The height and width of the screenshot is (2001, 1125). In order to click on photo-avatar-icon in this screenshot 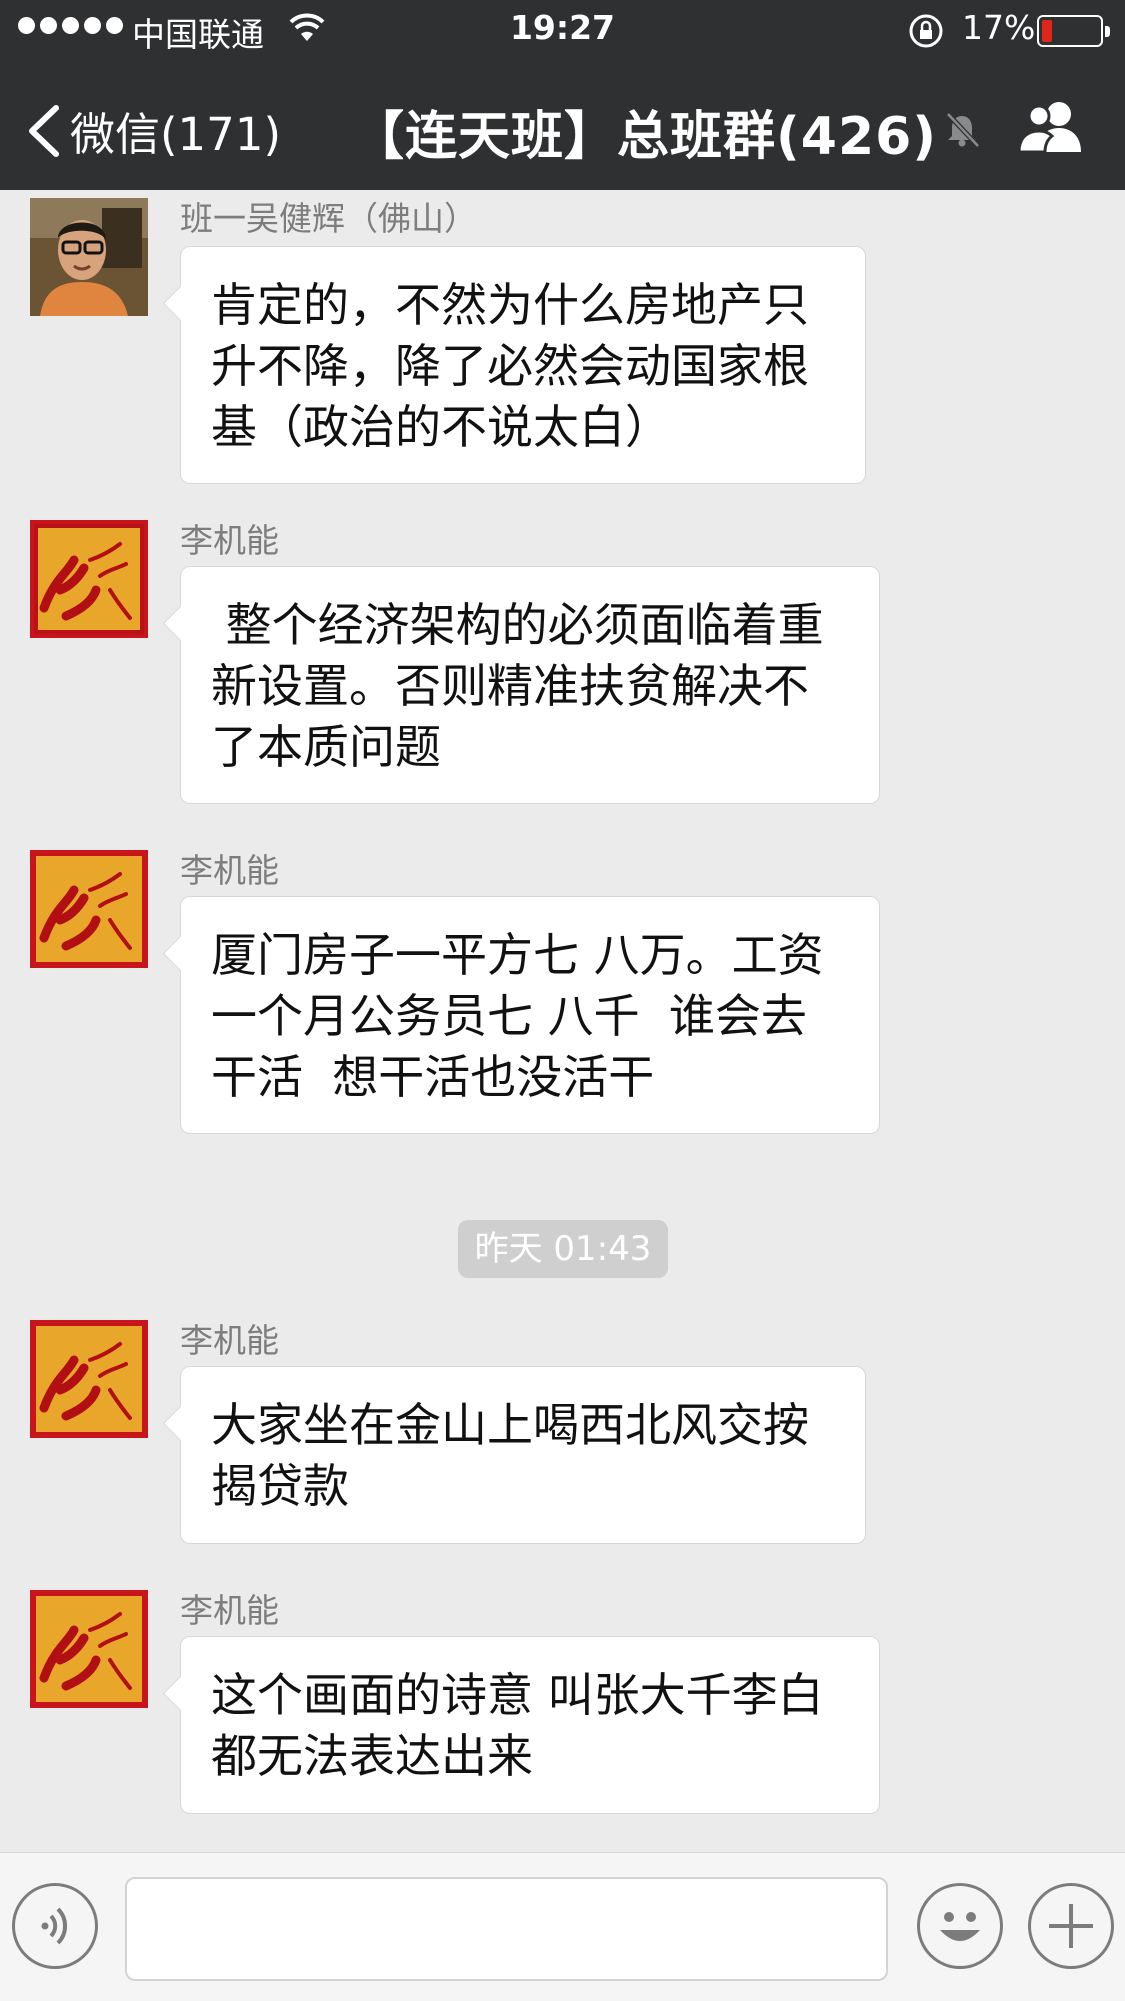, I will do `click(89, 257)`.